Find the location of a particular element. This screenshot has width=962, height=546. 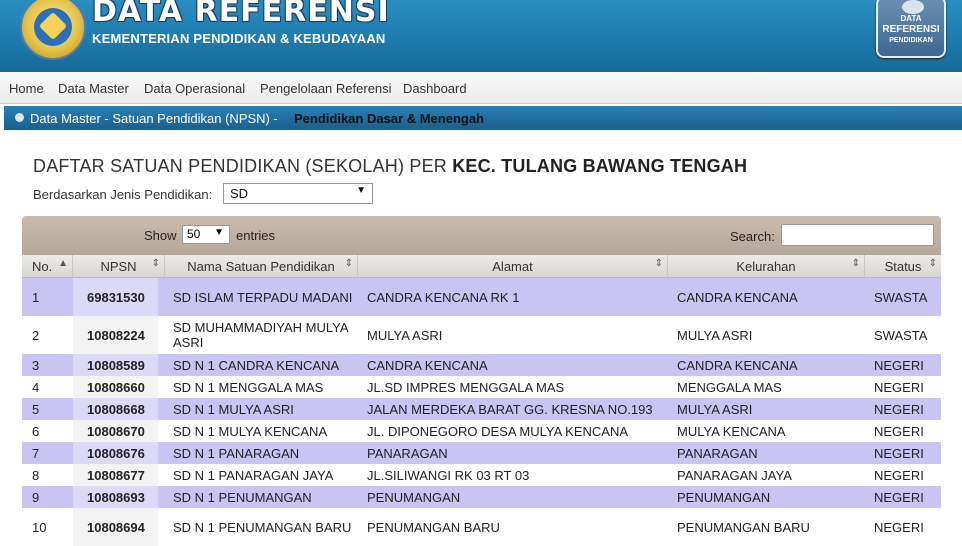

cell-no: 8 is located at coordinates (36, 475).